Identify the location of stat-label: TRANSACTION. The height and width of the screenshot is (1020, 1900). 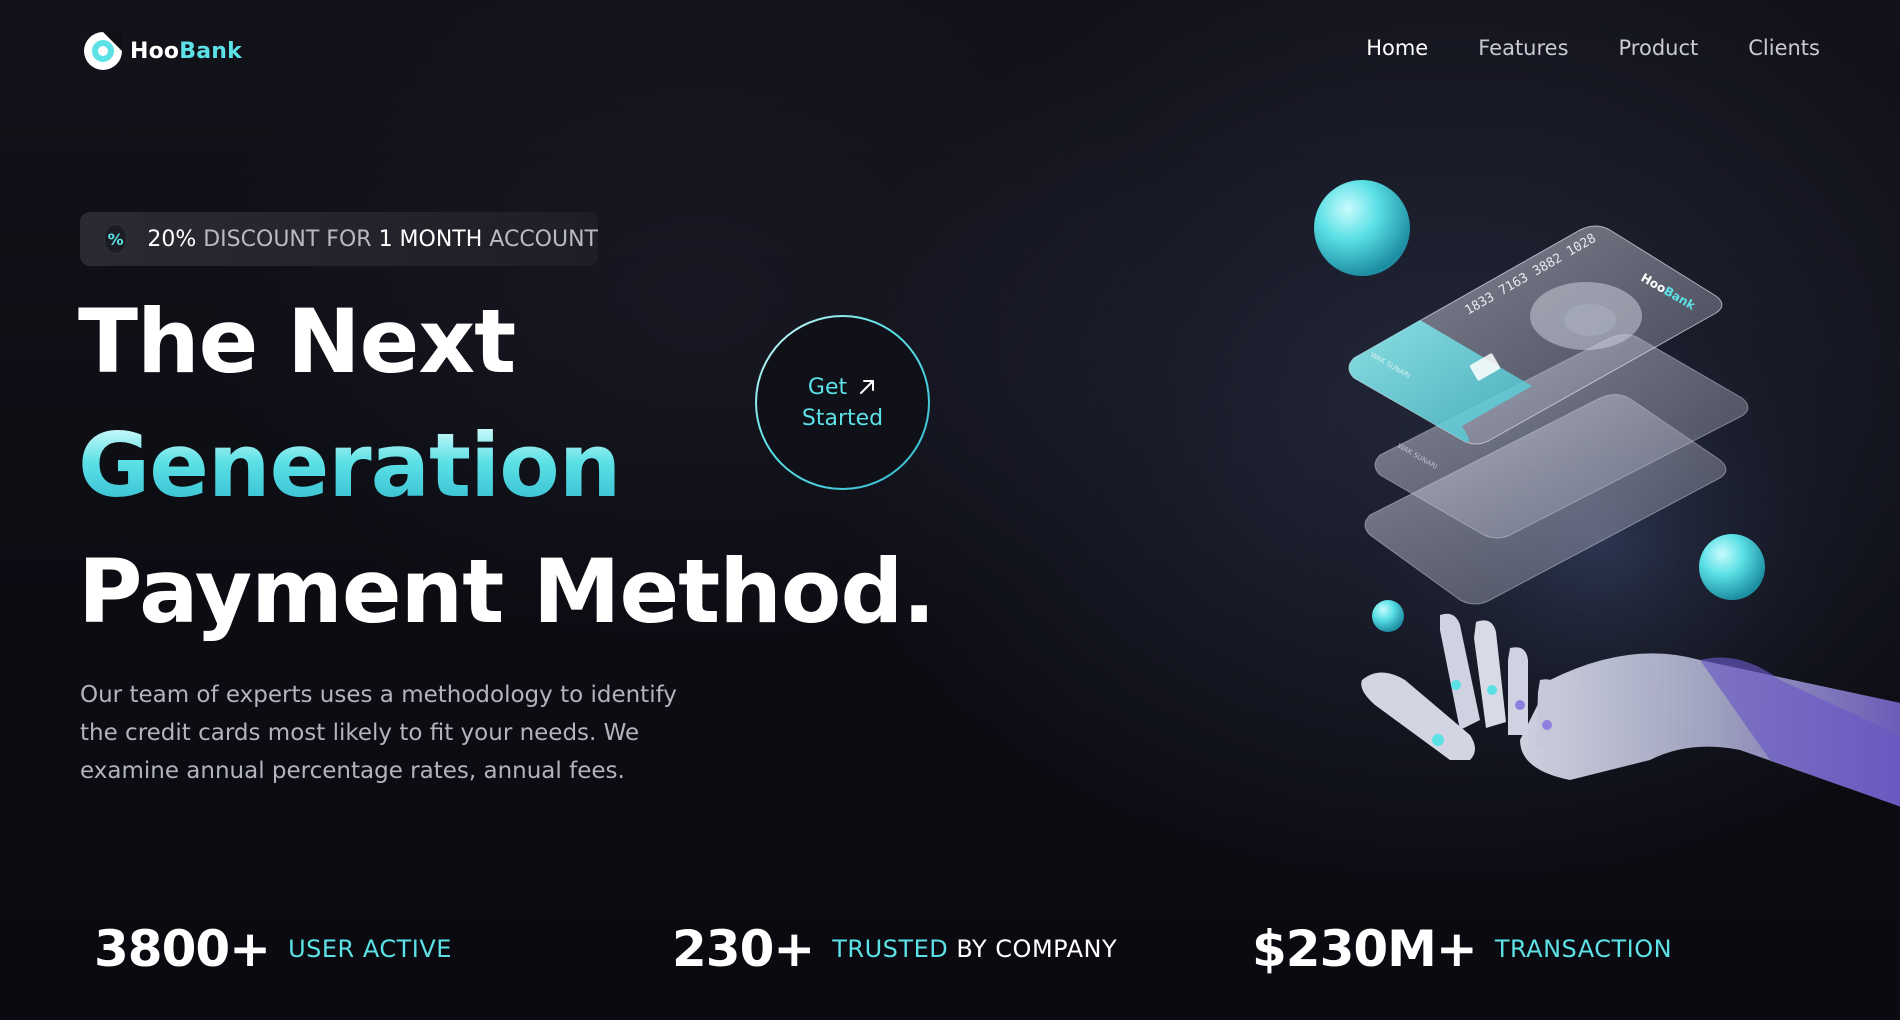
(1583, 949).